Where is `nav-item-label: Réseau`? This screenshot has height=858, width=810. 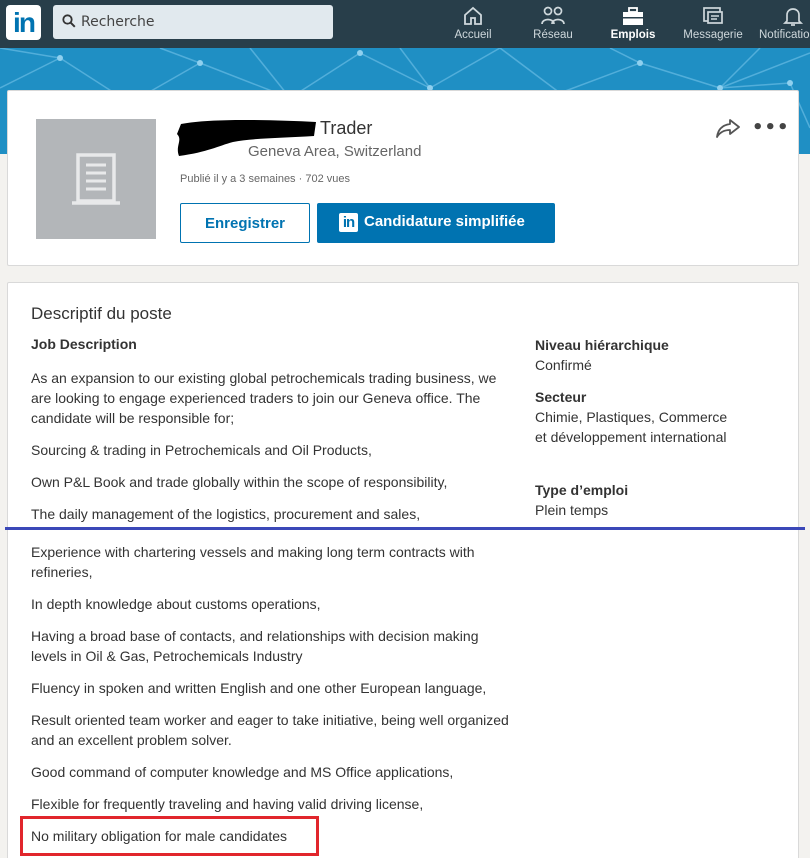
nav-item-label: Réseau is located at coordinates (553, 35).